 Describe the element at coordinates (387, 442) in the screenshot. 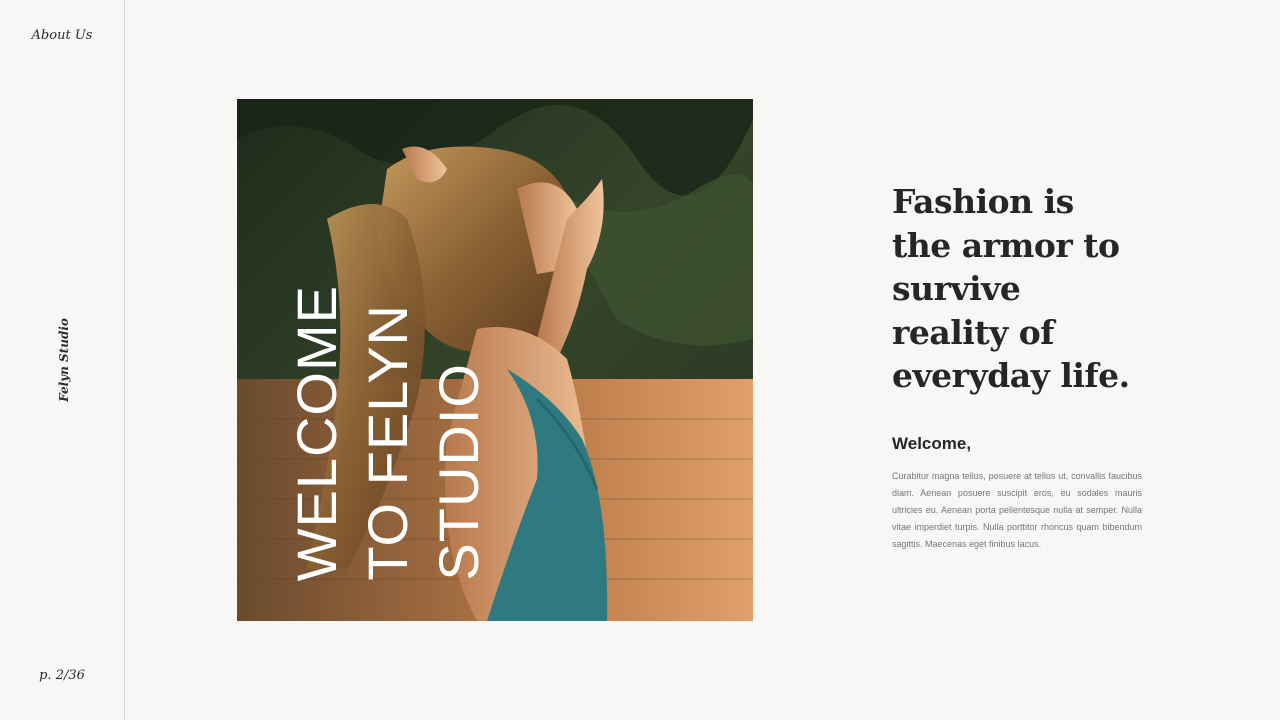

I see `hero-line-to-felyn: TO FELYN` at that location.